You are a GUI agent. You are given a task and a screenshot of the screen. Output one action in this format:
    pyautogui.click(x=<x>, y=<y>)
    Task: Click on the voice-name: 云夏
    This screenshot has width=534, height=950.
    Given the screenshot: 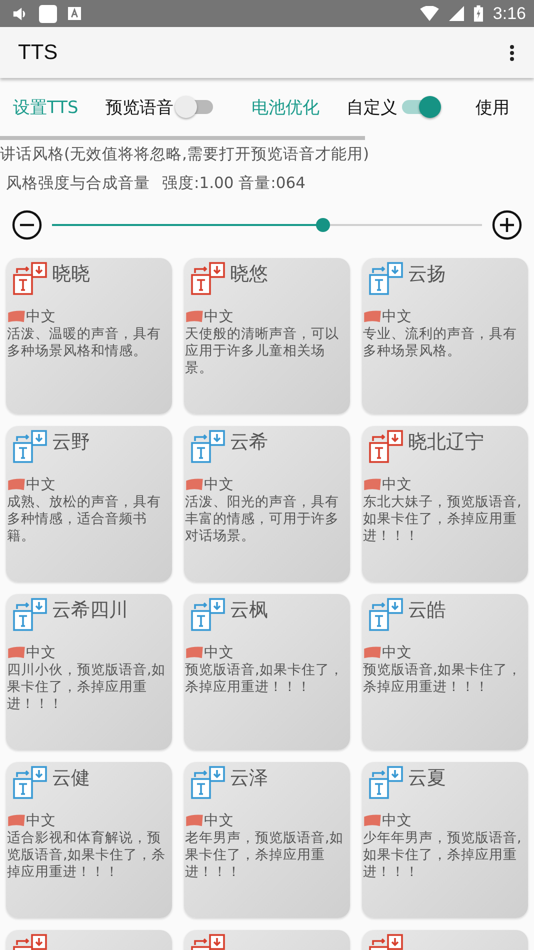 What is the action you would take?
    pyautogui.click(x=427, y=778)
    